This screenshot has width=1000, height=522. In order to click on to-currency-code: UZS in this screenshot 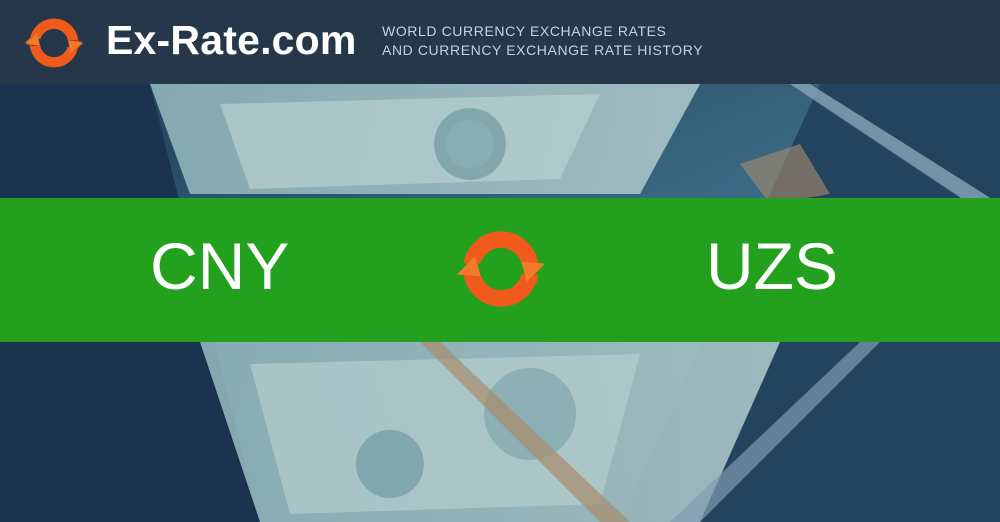, I will do `click(772, 266)`.